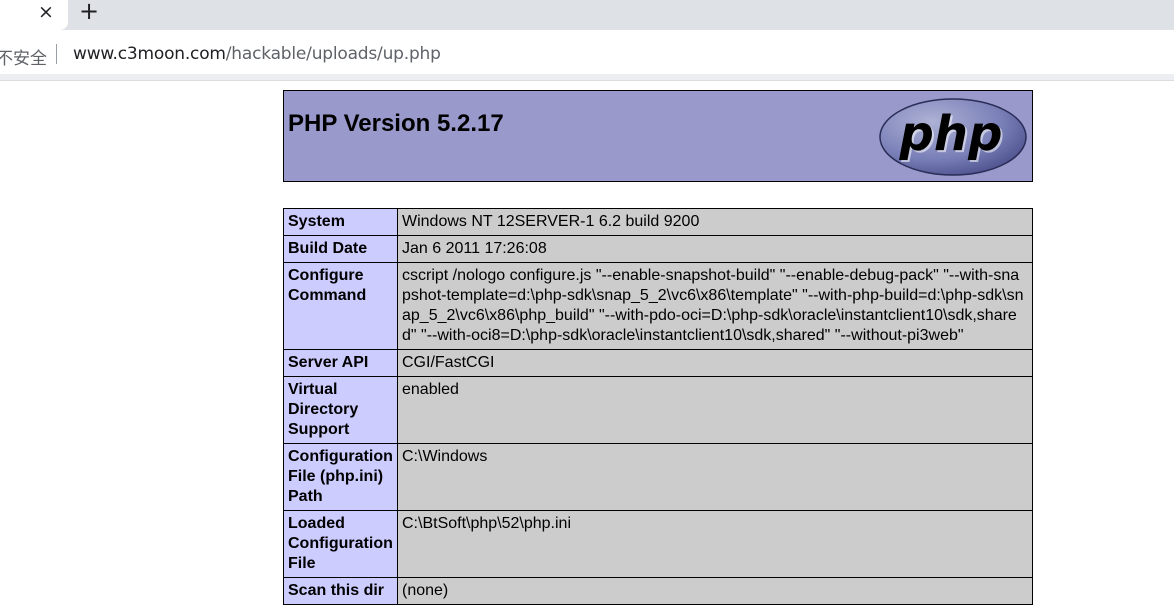  Describe the element at coordinates (340, 222) in the screenshot. I see `row-label: System` at that location.